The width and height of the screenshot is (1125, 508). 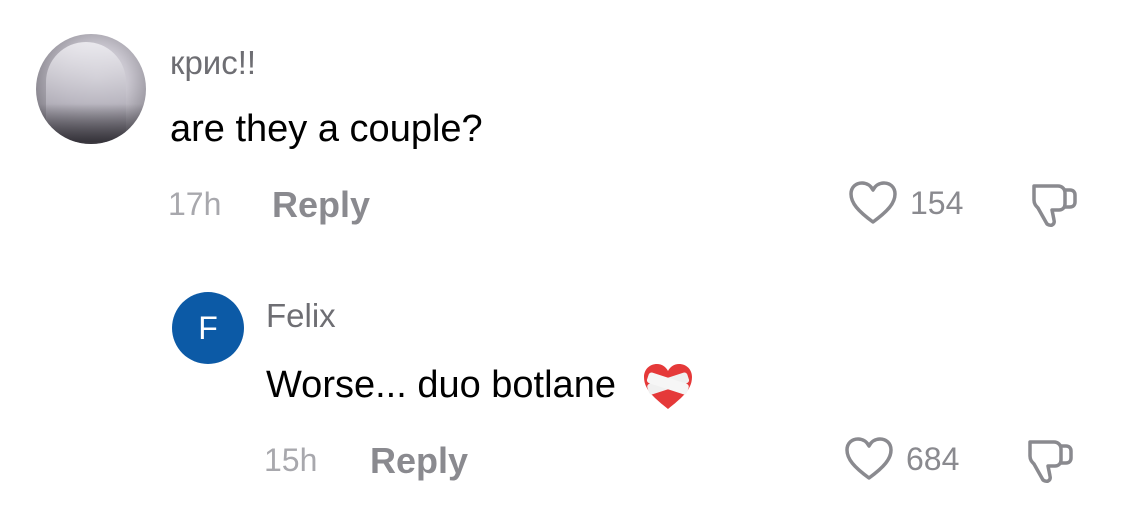 What do you see at coordinates (441, 385) in the screenshot?
I see `reply-text: Worse... duo botlane` at bounding box center [441, 385].